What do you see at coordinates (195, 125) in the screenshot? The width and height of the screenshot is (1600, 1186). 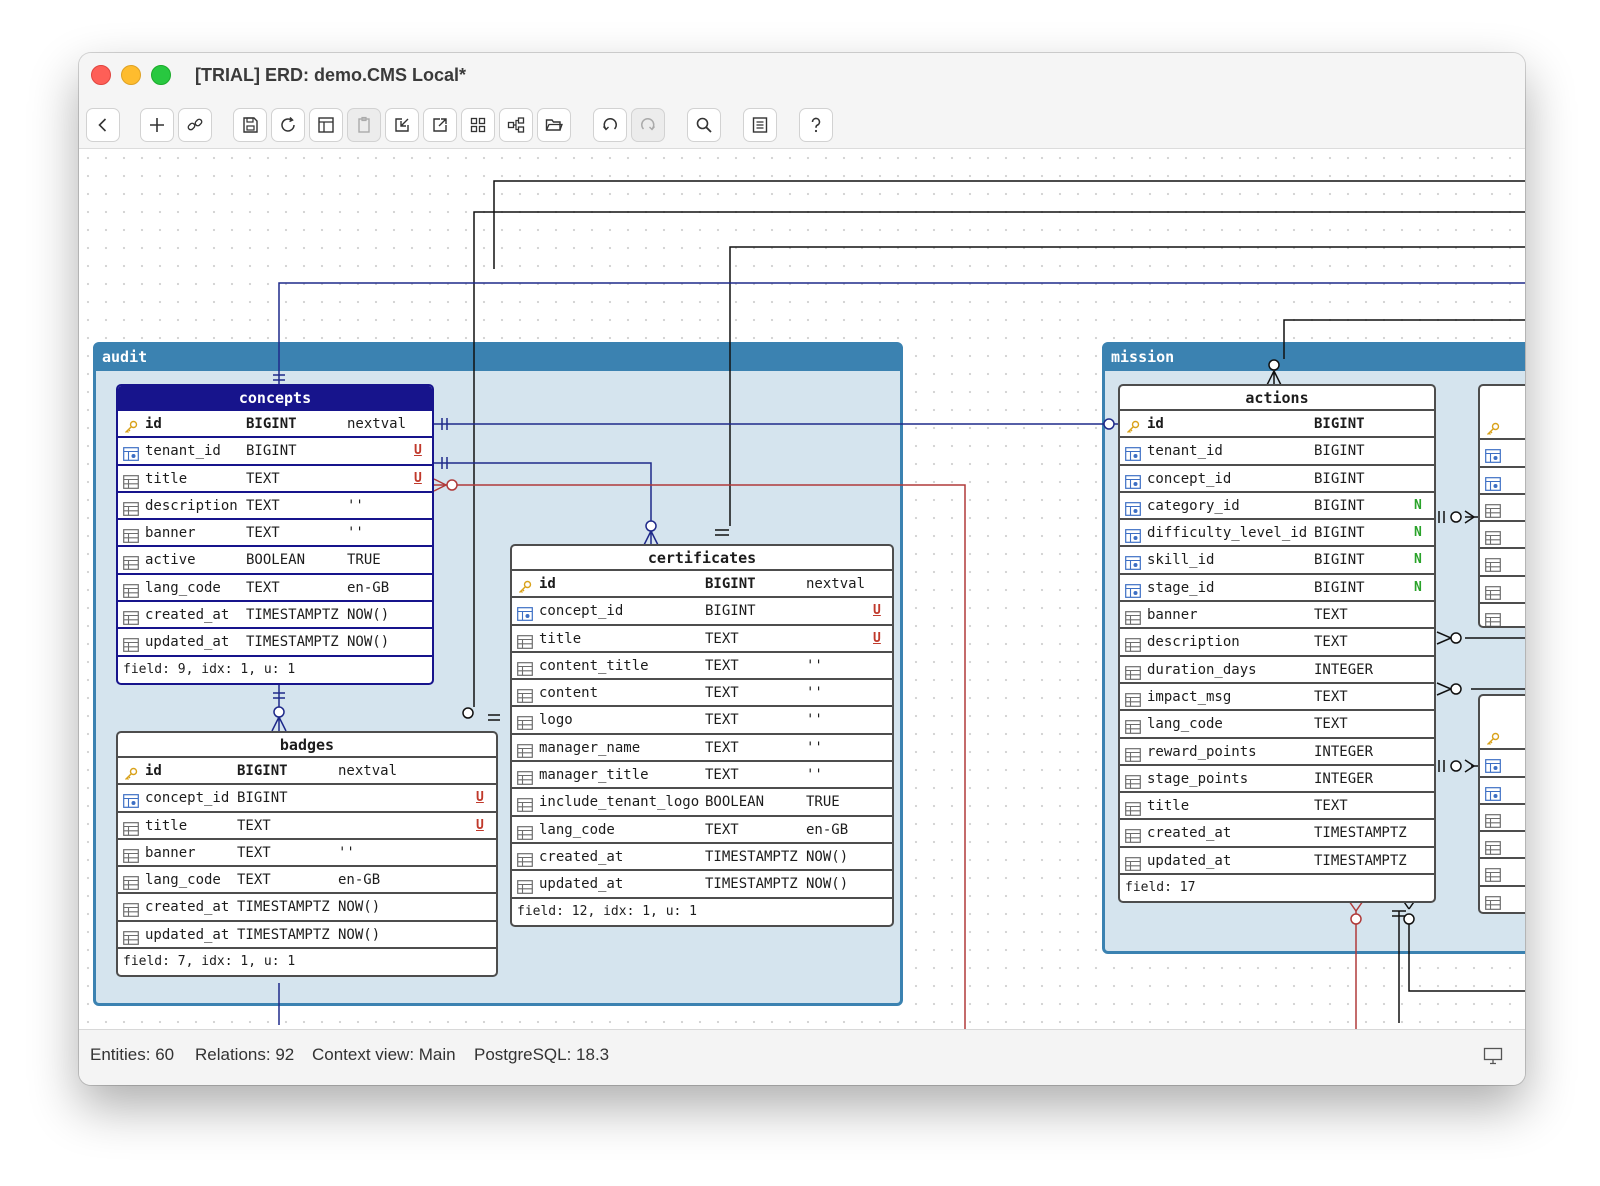 I see `link-button` at bounding box center [195, 125].